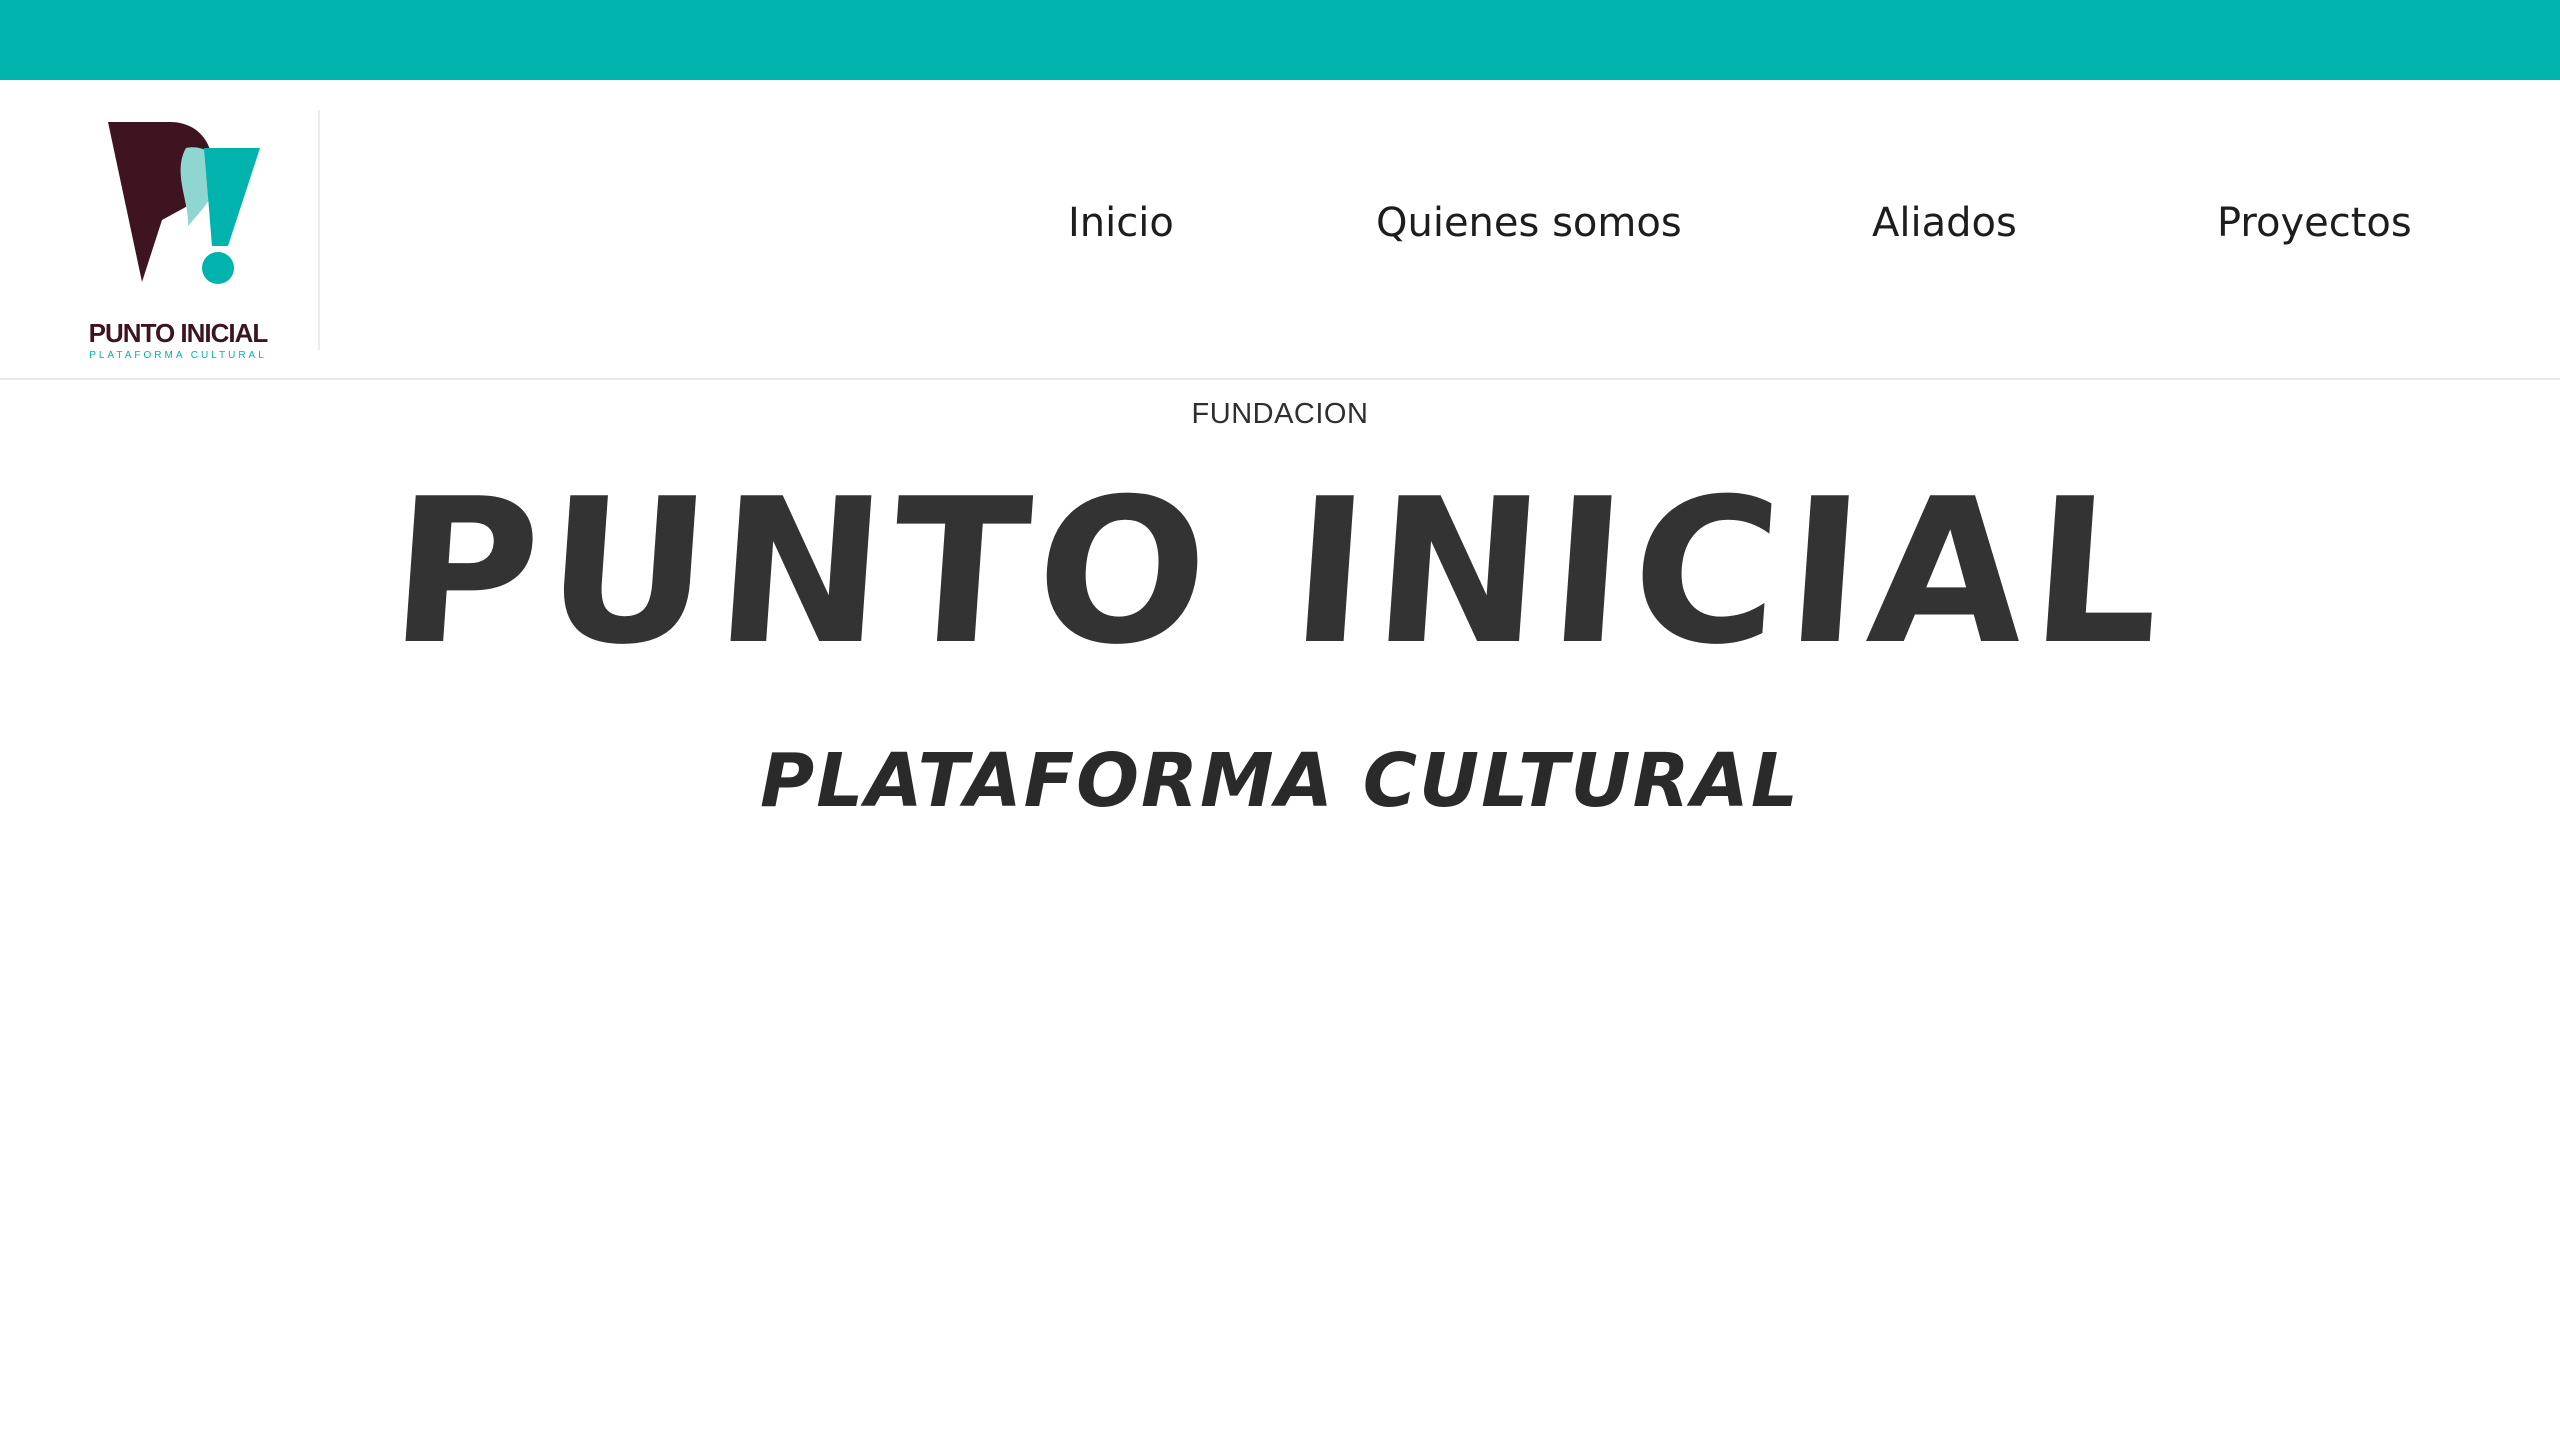  Describe the element at coordinates (1280, 414) in the screenshot. I see `hero-kicker: FUNDACION` at that location.